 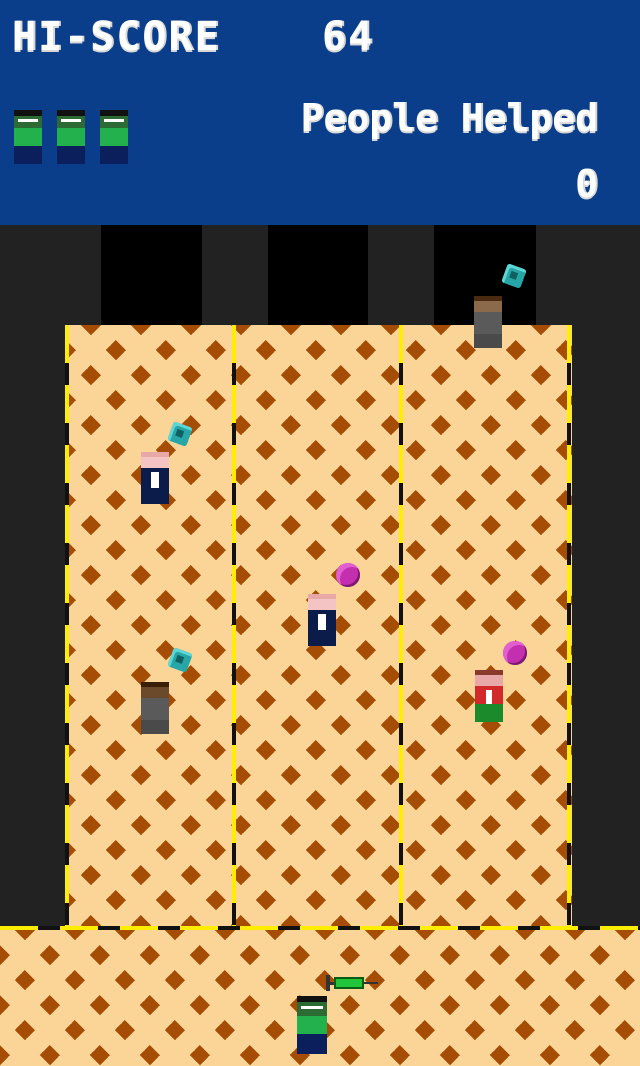 What do you see at coordinates (449, 118) in the screenshot?
I see `people-helped-label: People Helped` at bounding box center [449, 118].